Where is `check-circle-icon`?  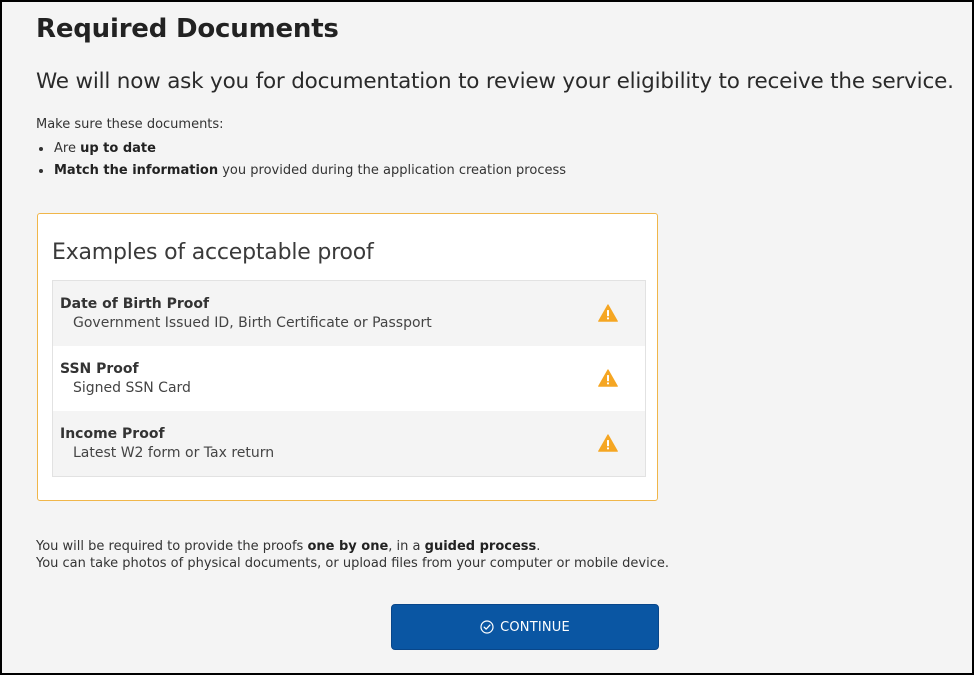 check-circle-icon is located at coordinates (487, 627).